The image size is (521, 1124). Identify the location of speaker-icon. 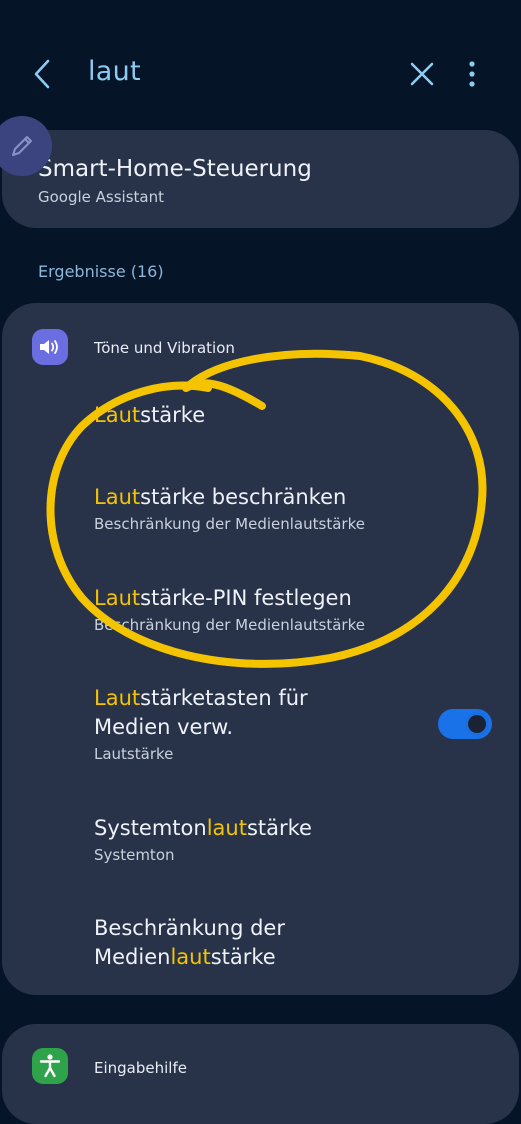
(50, 347).